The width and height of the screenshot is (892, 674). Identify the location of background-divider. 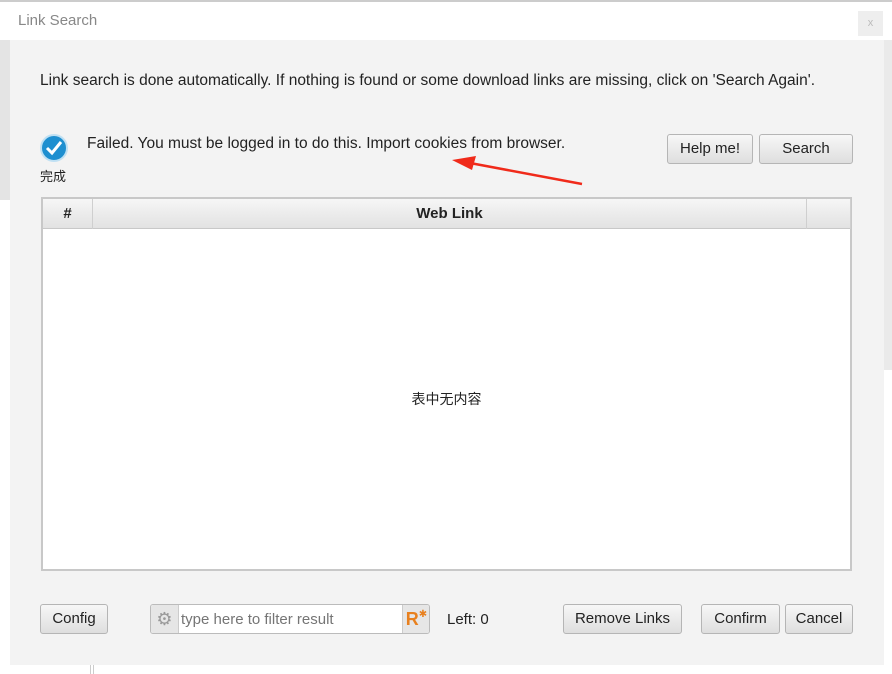
(92, 669).